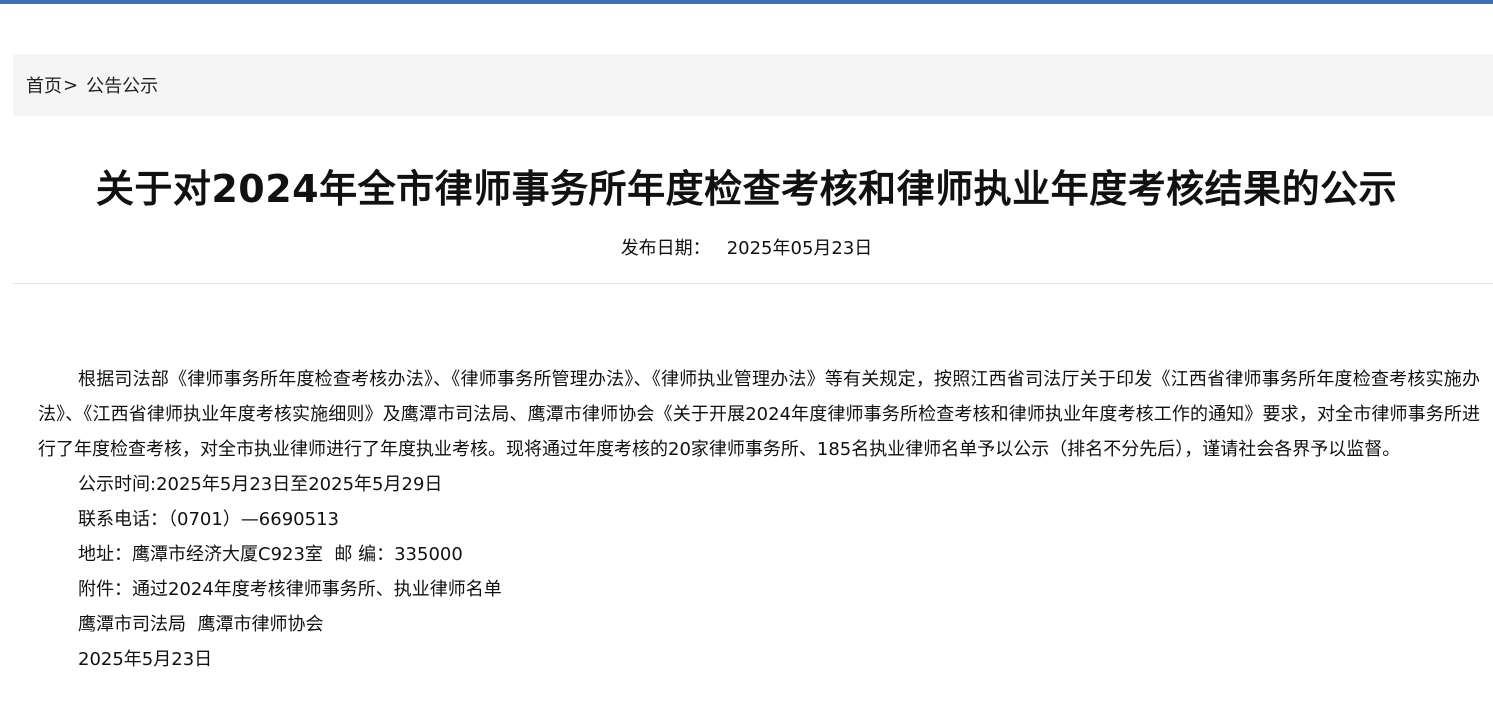 Image resolution: width=1493 pixels, height=720 pixels. I want to click on attachment-label: 附件：, so click(105, 589).